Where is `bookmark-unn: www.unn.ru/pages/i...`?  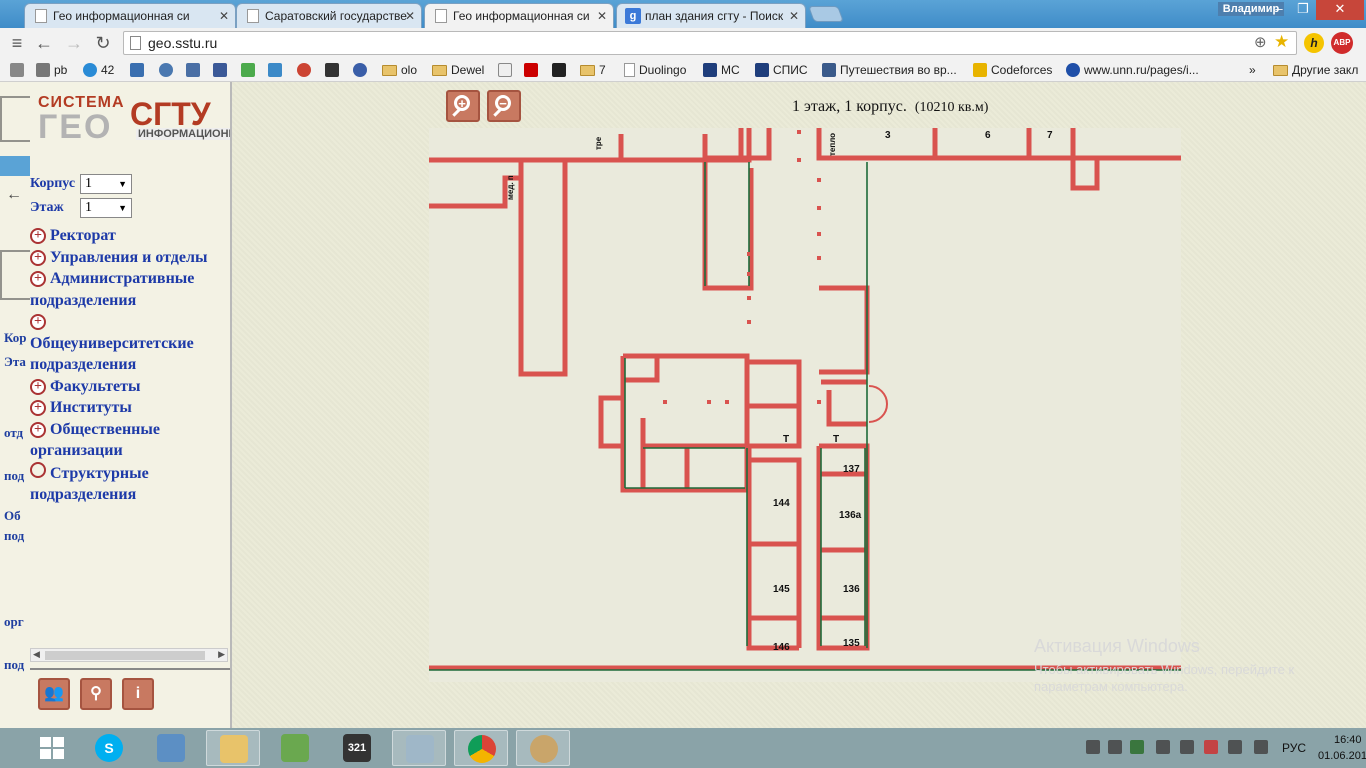 bookmark-unn: www.unn.ru/pages/i... is located at coordinates (1132, 70).